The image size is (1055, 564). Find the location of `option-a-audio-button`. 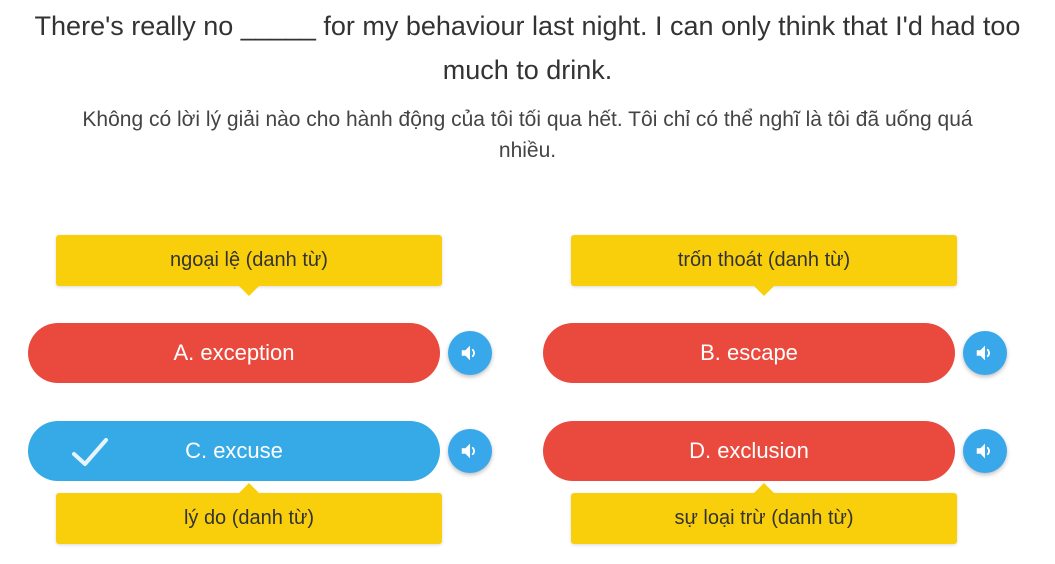

option-a-audio-button is located at coordinates (470, 353).